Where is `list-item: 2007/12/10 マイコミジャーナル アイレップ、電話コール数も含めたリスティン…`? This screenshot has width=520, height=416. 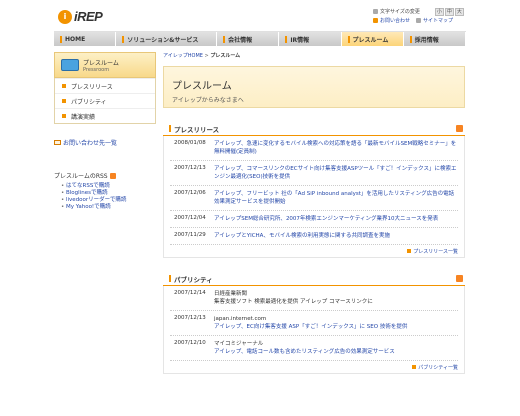
list-item: 2007/12/10 マイコミジャーナル アイレップ、電話コール数も含めたリスティン… is located at coordinates (314, 348).